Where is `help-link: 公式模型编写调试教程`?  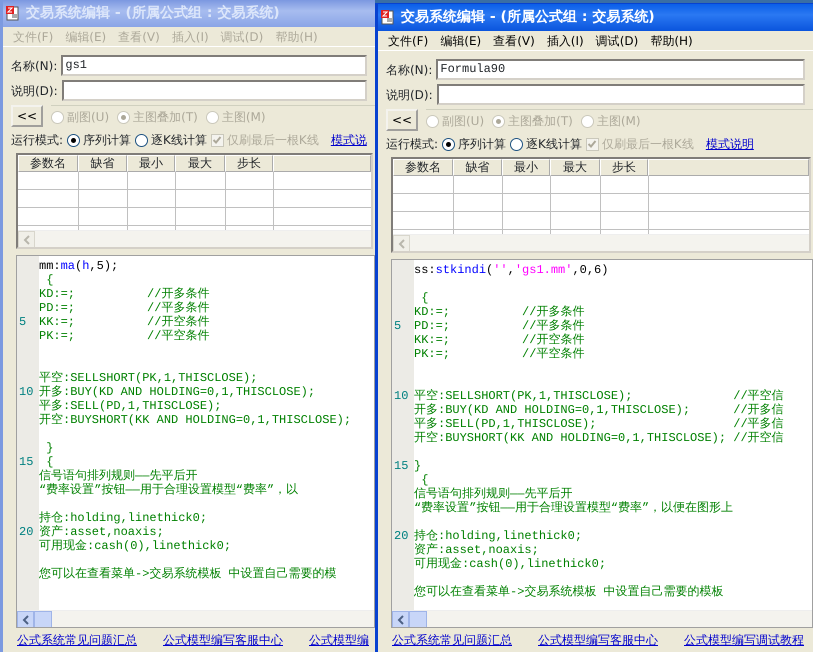
help-link: 公式模型编写调试教程 is located at coordinates (744, 640).